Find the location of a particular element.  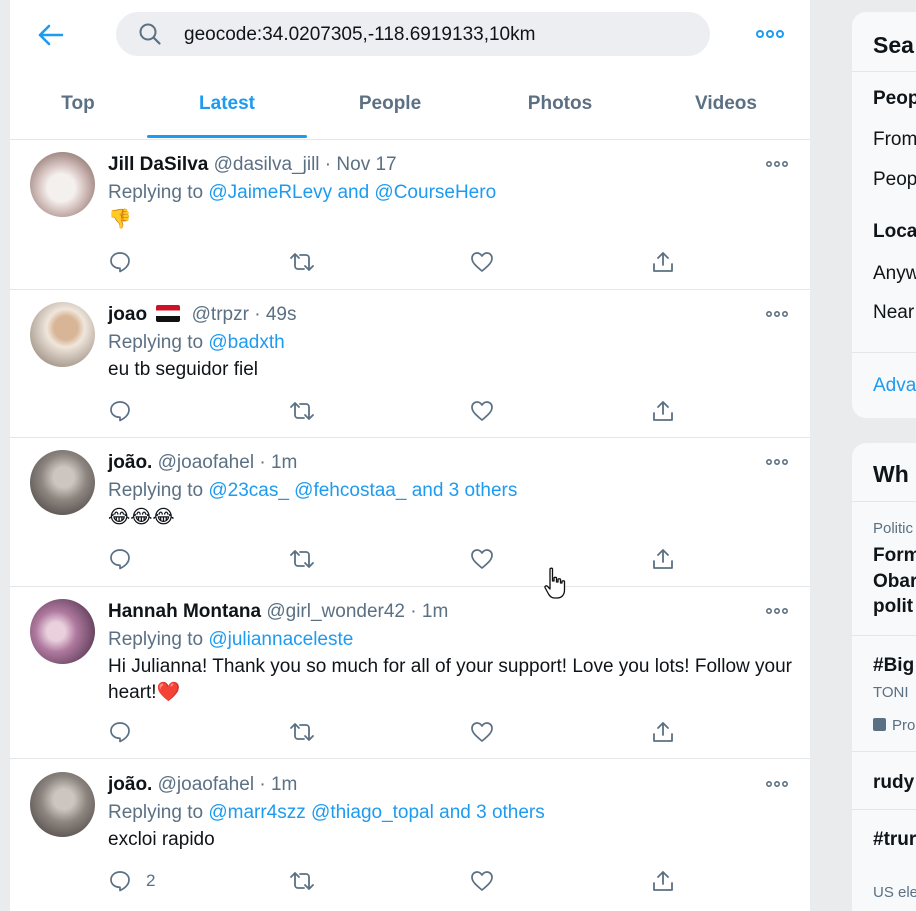

more-options-button is located at coordinates (770, 34).